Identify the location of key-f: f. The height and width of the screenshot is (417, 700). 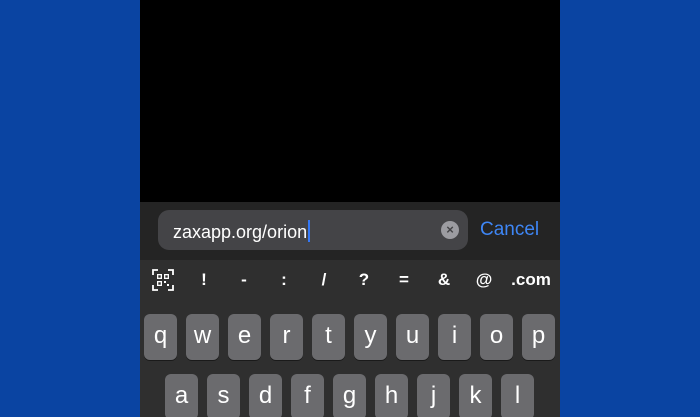
(307, 395).